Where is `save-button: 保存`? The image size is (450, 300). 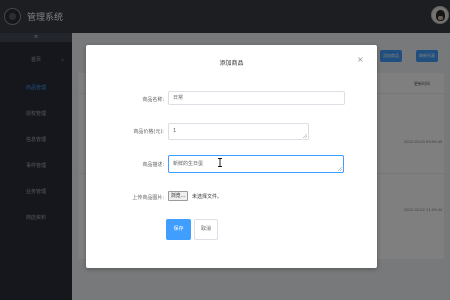 save-button: 保存 is located at coordinates (178, 229).